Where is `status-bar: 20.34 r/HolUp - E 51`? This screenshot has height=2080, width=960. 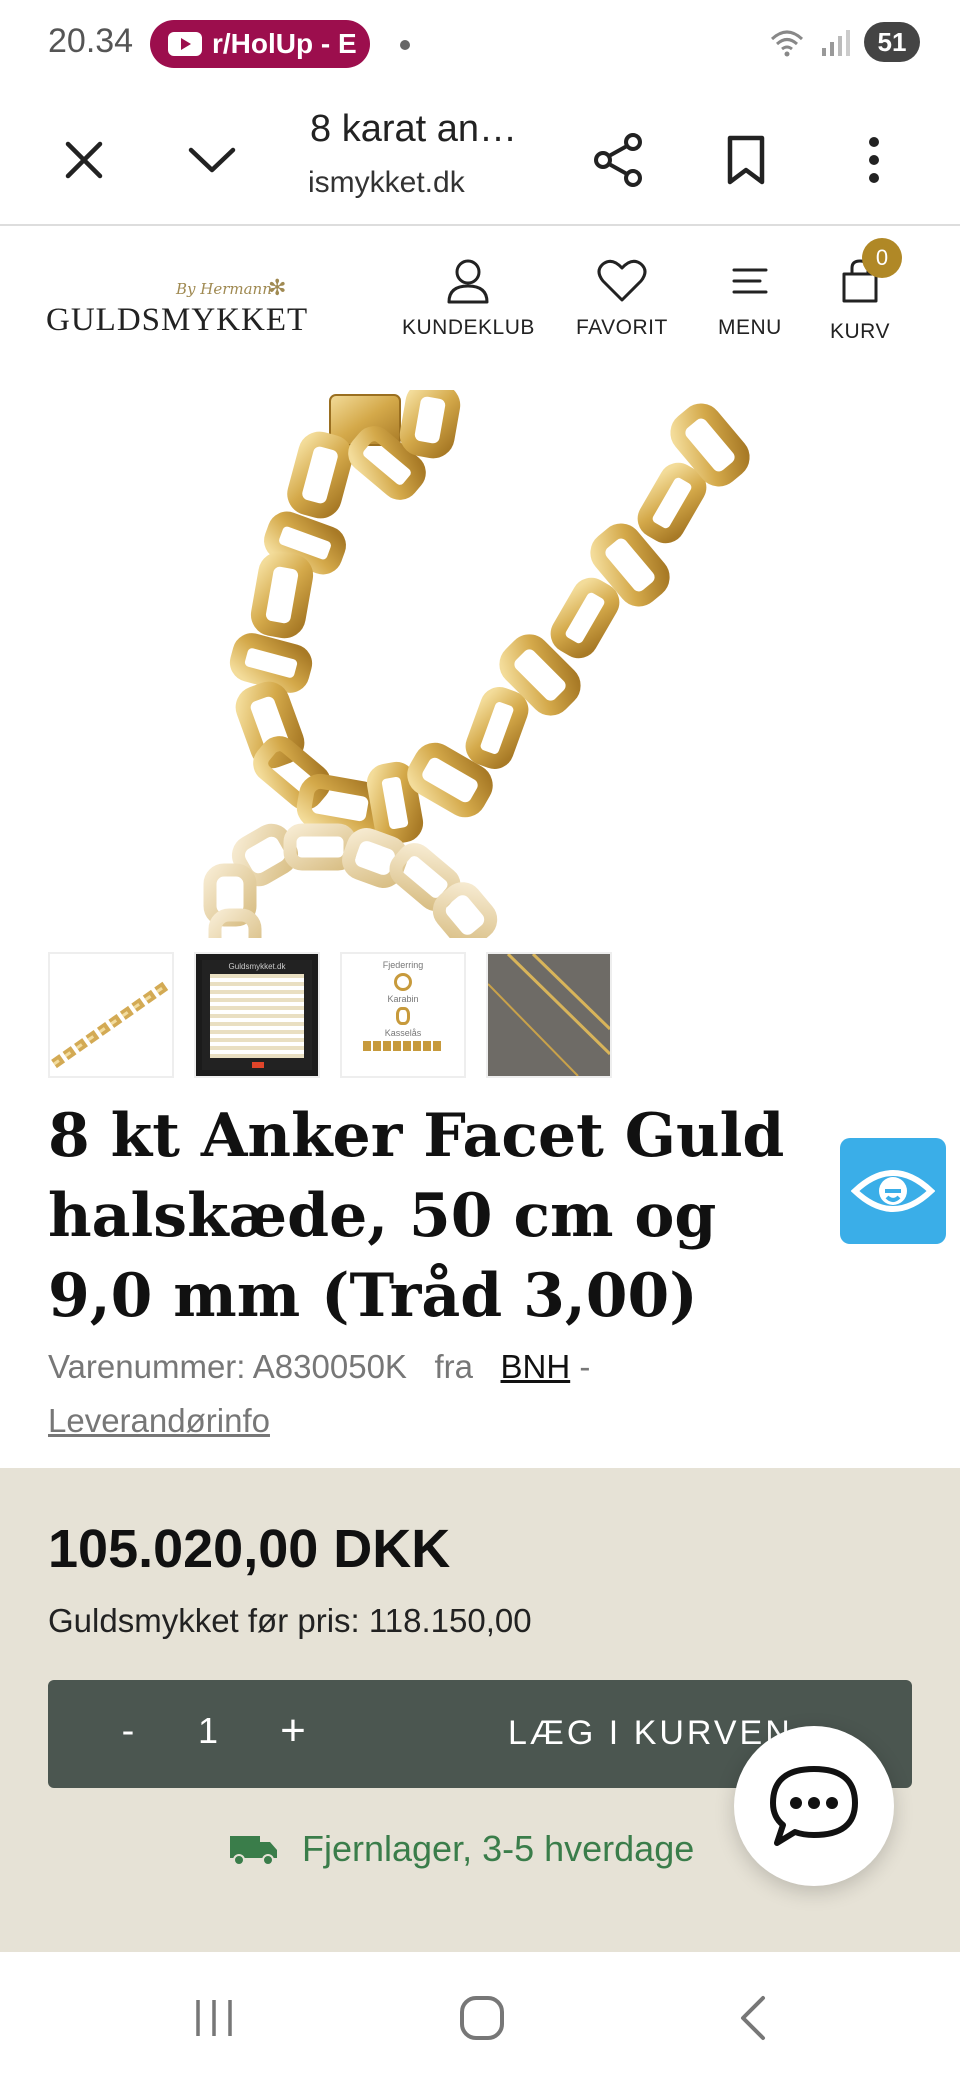
status-bar: 20.34 r/HolUp - E 51 is located at coordinates (480, 45).